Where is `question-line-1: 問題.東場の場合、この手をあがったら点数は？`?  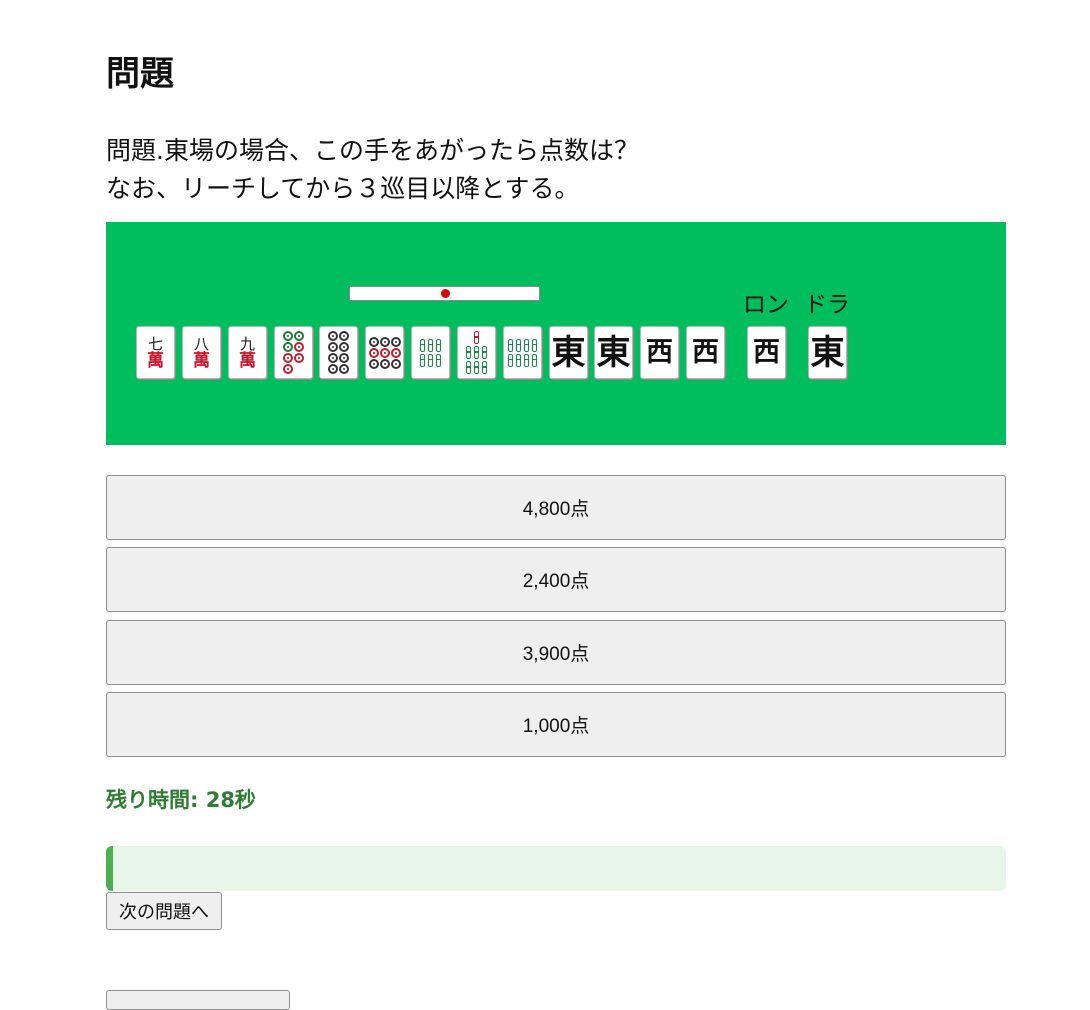
question-line-1: 問題.東場の場合、この手をあがったら点数は？ is located at coordinates (372, 150).